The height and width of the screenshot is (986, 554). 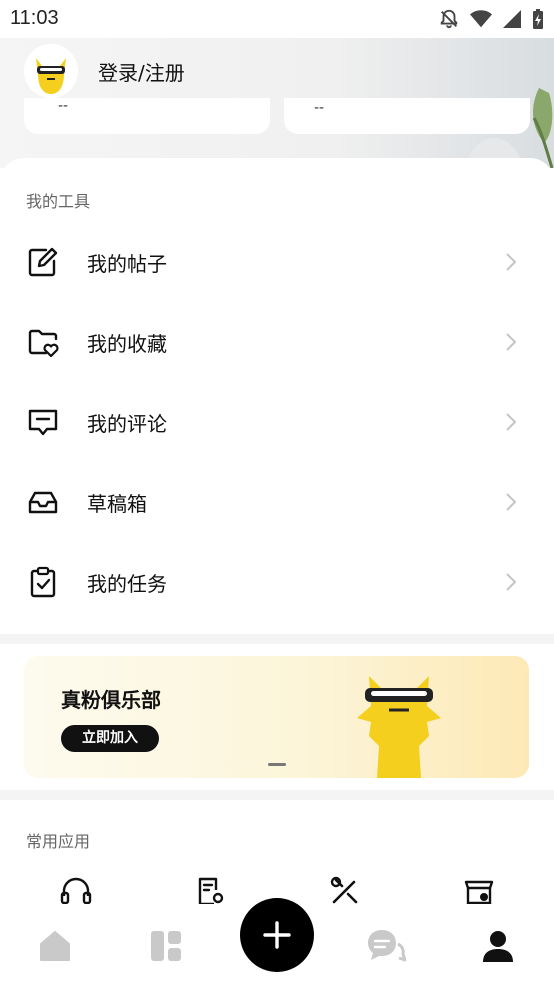 What do you see at coordinates (34, 18) in the screenshot?
I see `status-time: 11:03` at bounding box center [34, 18].